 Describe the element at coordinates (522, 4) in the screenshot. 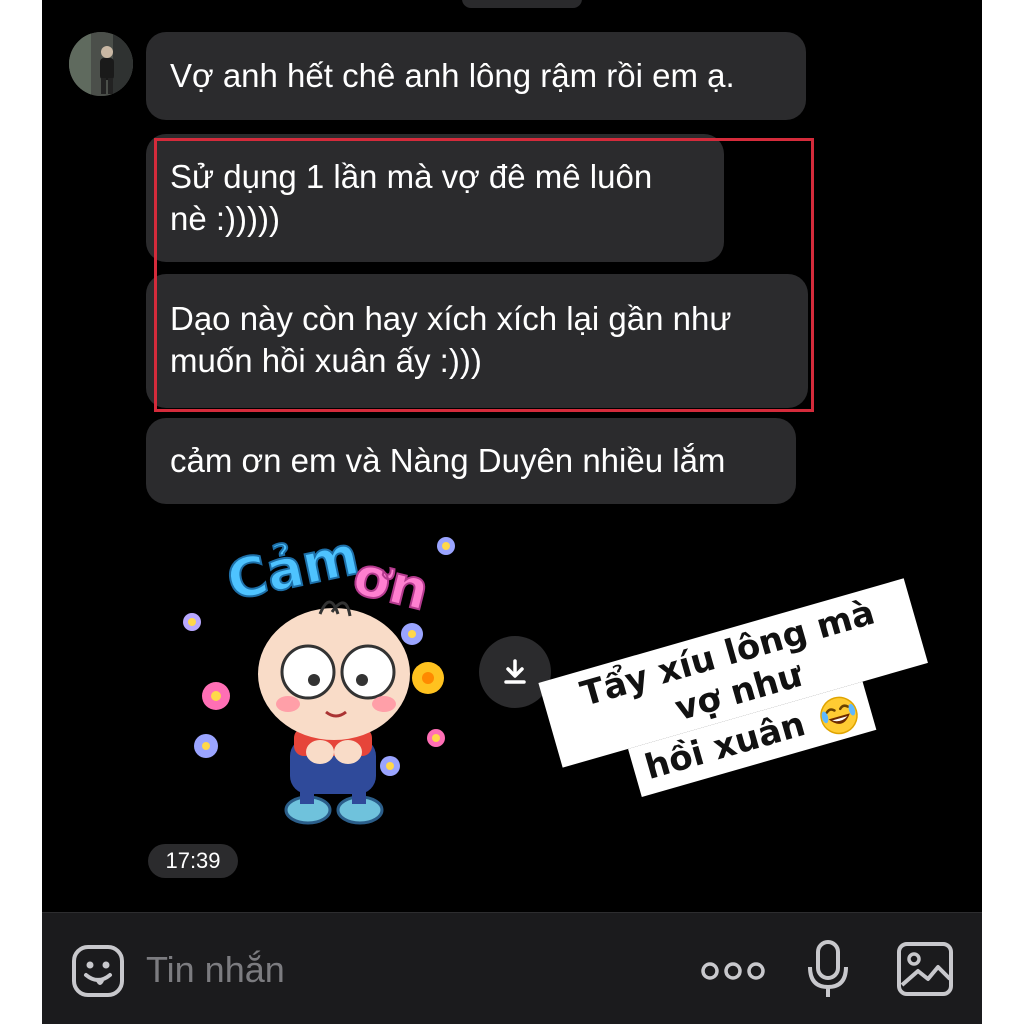

I see `previous-bubble-edge` at that location.